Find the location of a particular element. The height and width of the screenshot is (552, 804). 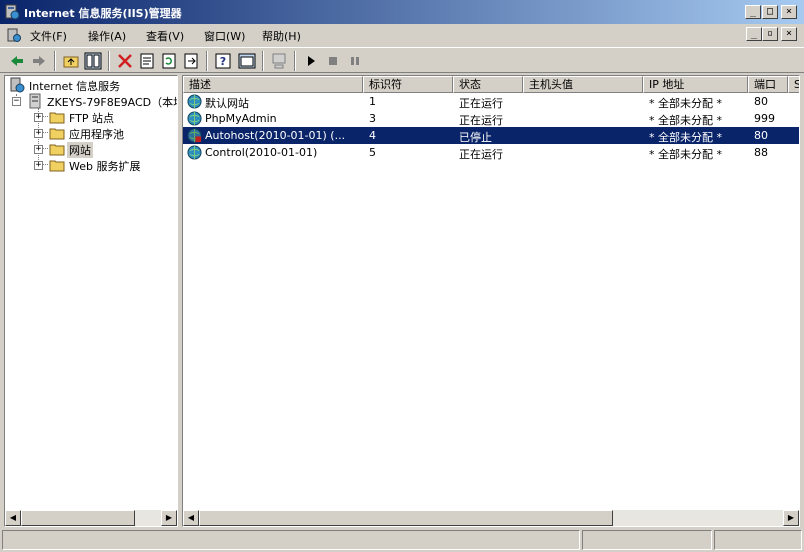

menu-file: 文件(F) is located at coordinates (48, 36).